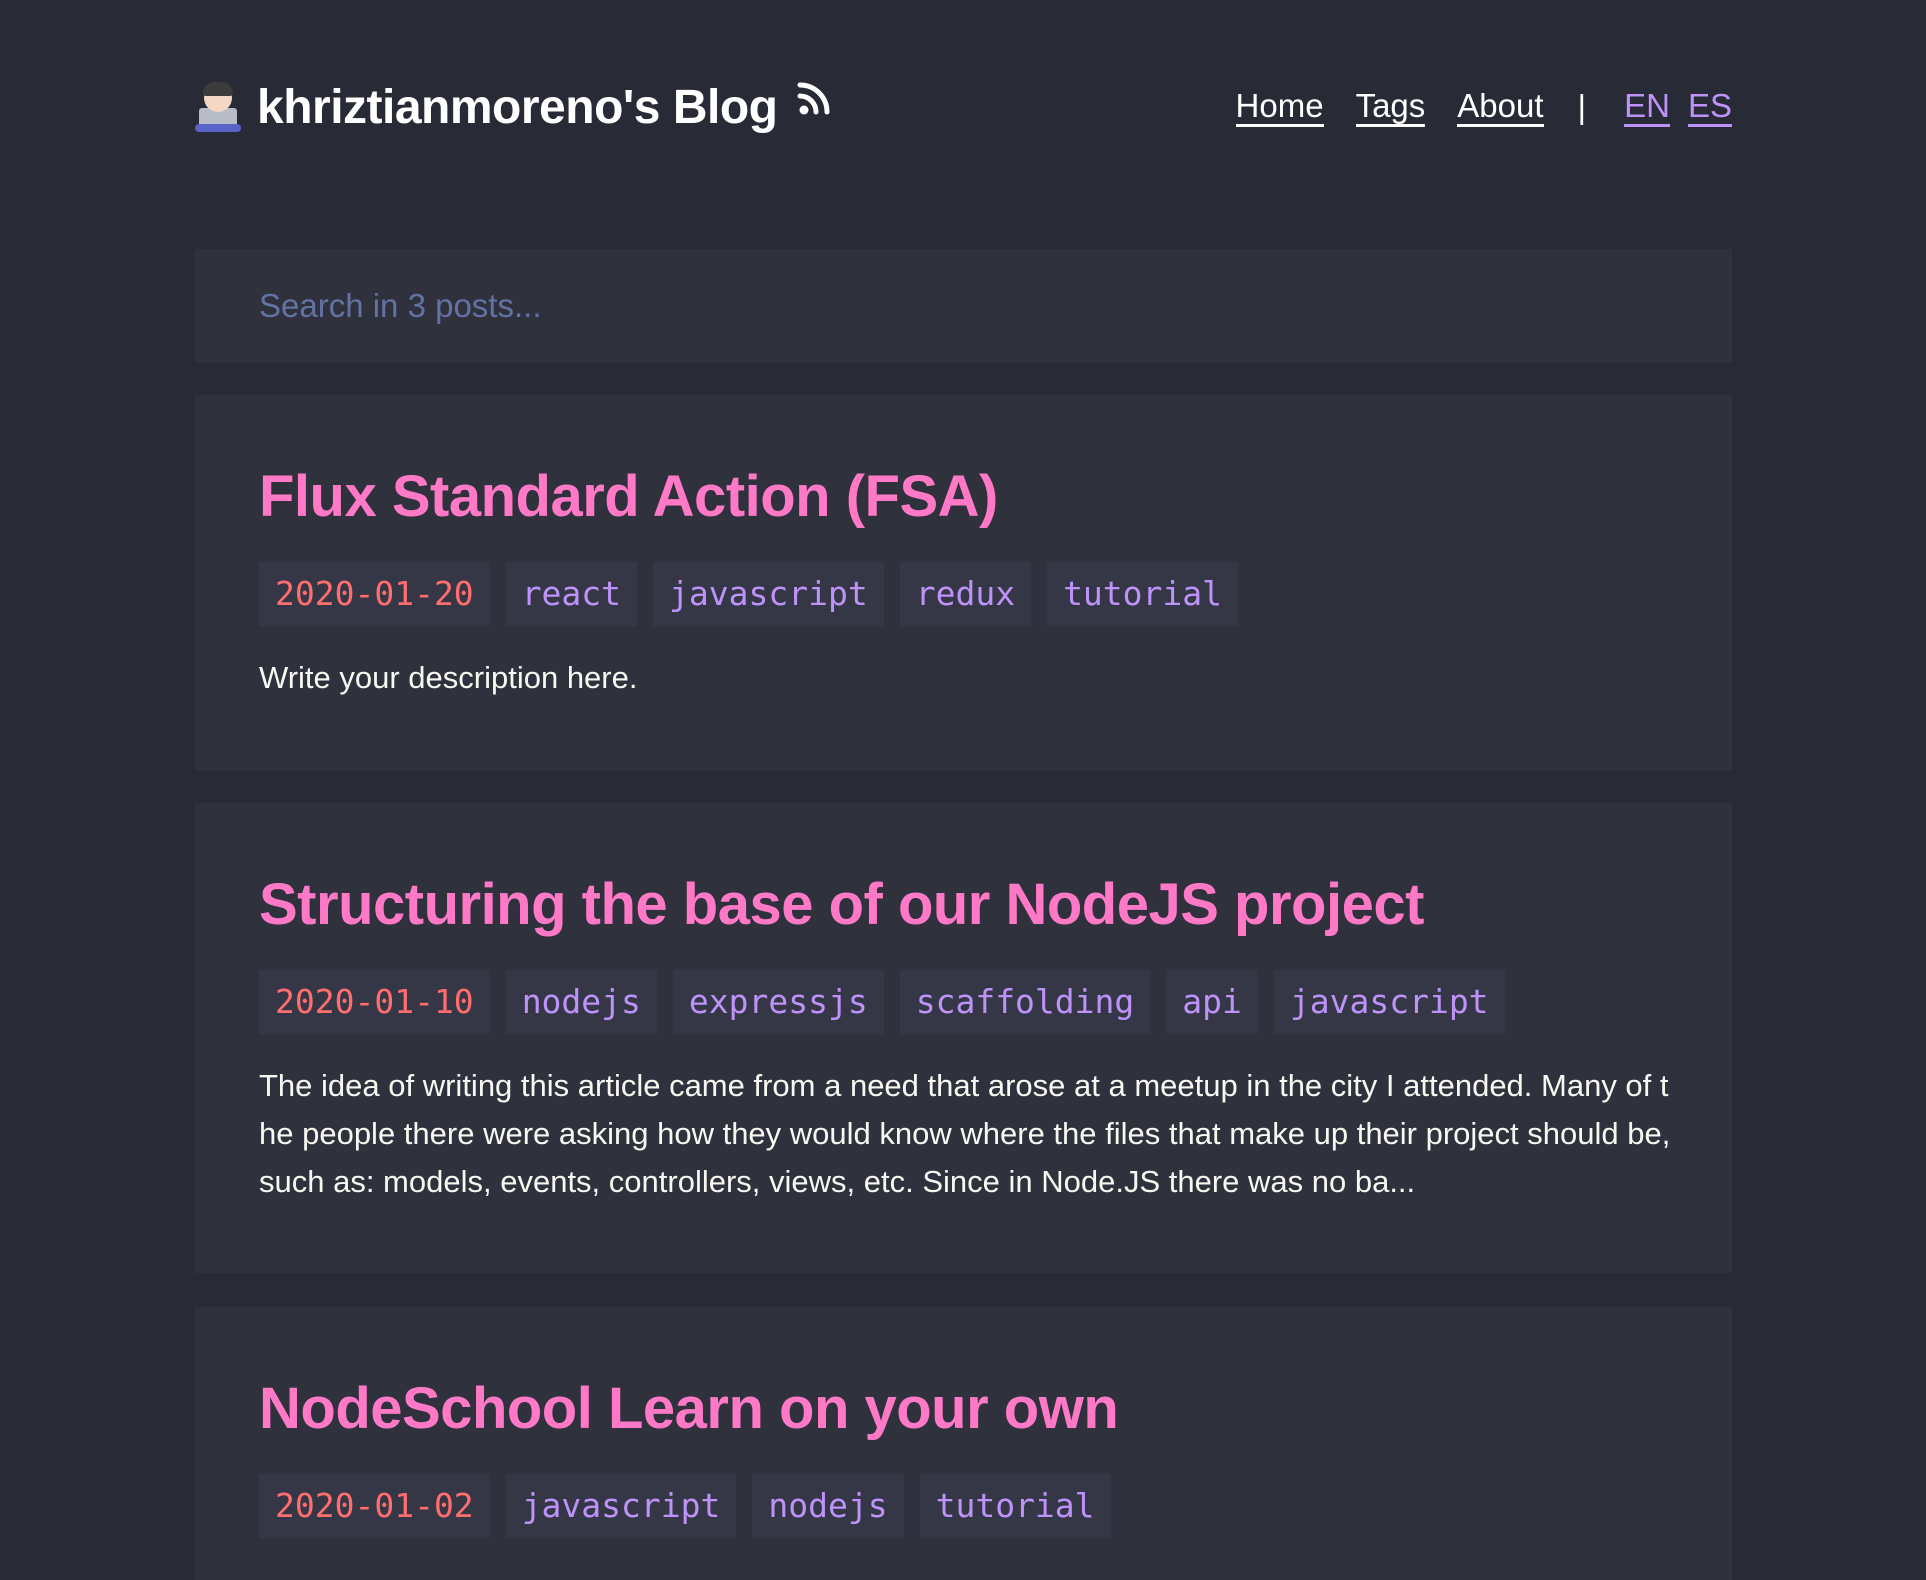  Describe the element at coordinates (218, 107) in the screenshot. I see `technologist-emoji-icon` at that location.